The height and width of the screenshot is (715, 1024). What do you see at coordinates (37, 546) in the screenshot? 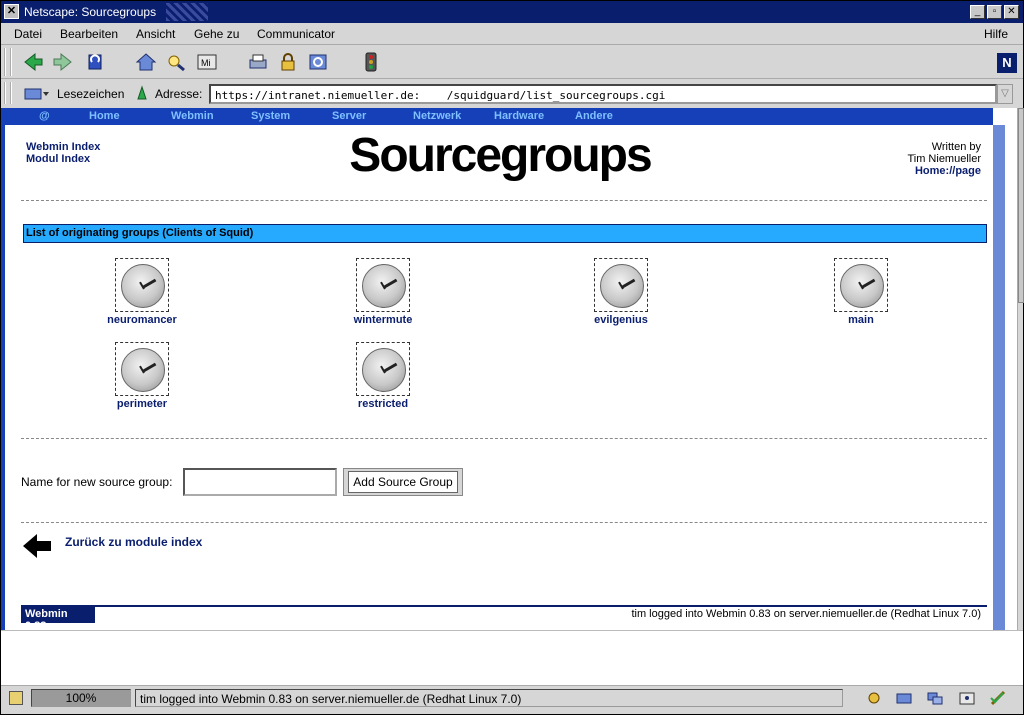
I see `back-arrow-icon` at bounding box center [37, 546].